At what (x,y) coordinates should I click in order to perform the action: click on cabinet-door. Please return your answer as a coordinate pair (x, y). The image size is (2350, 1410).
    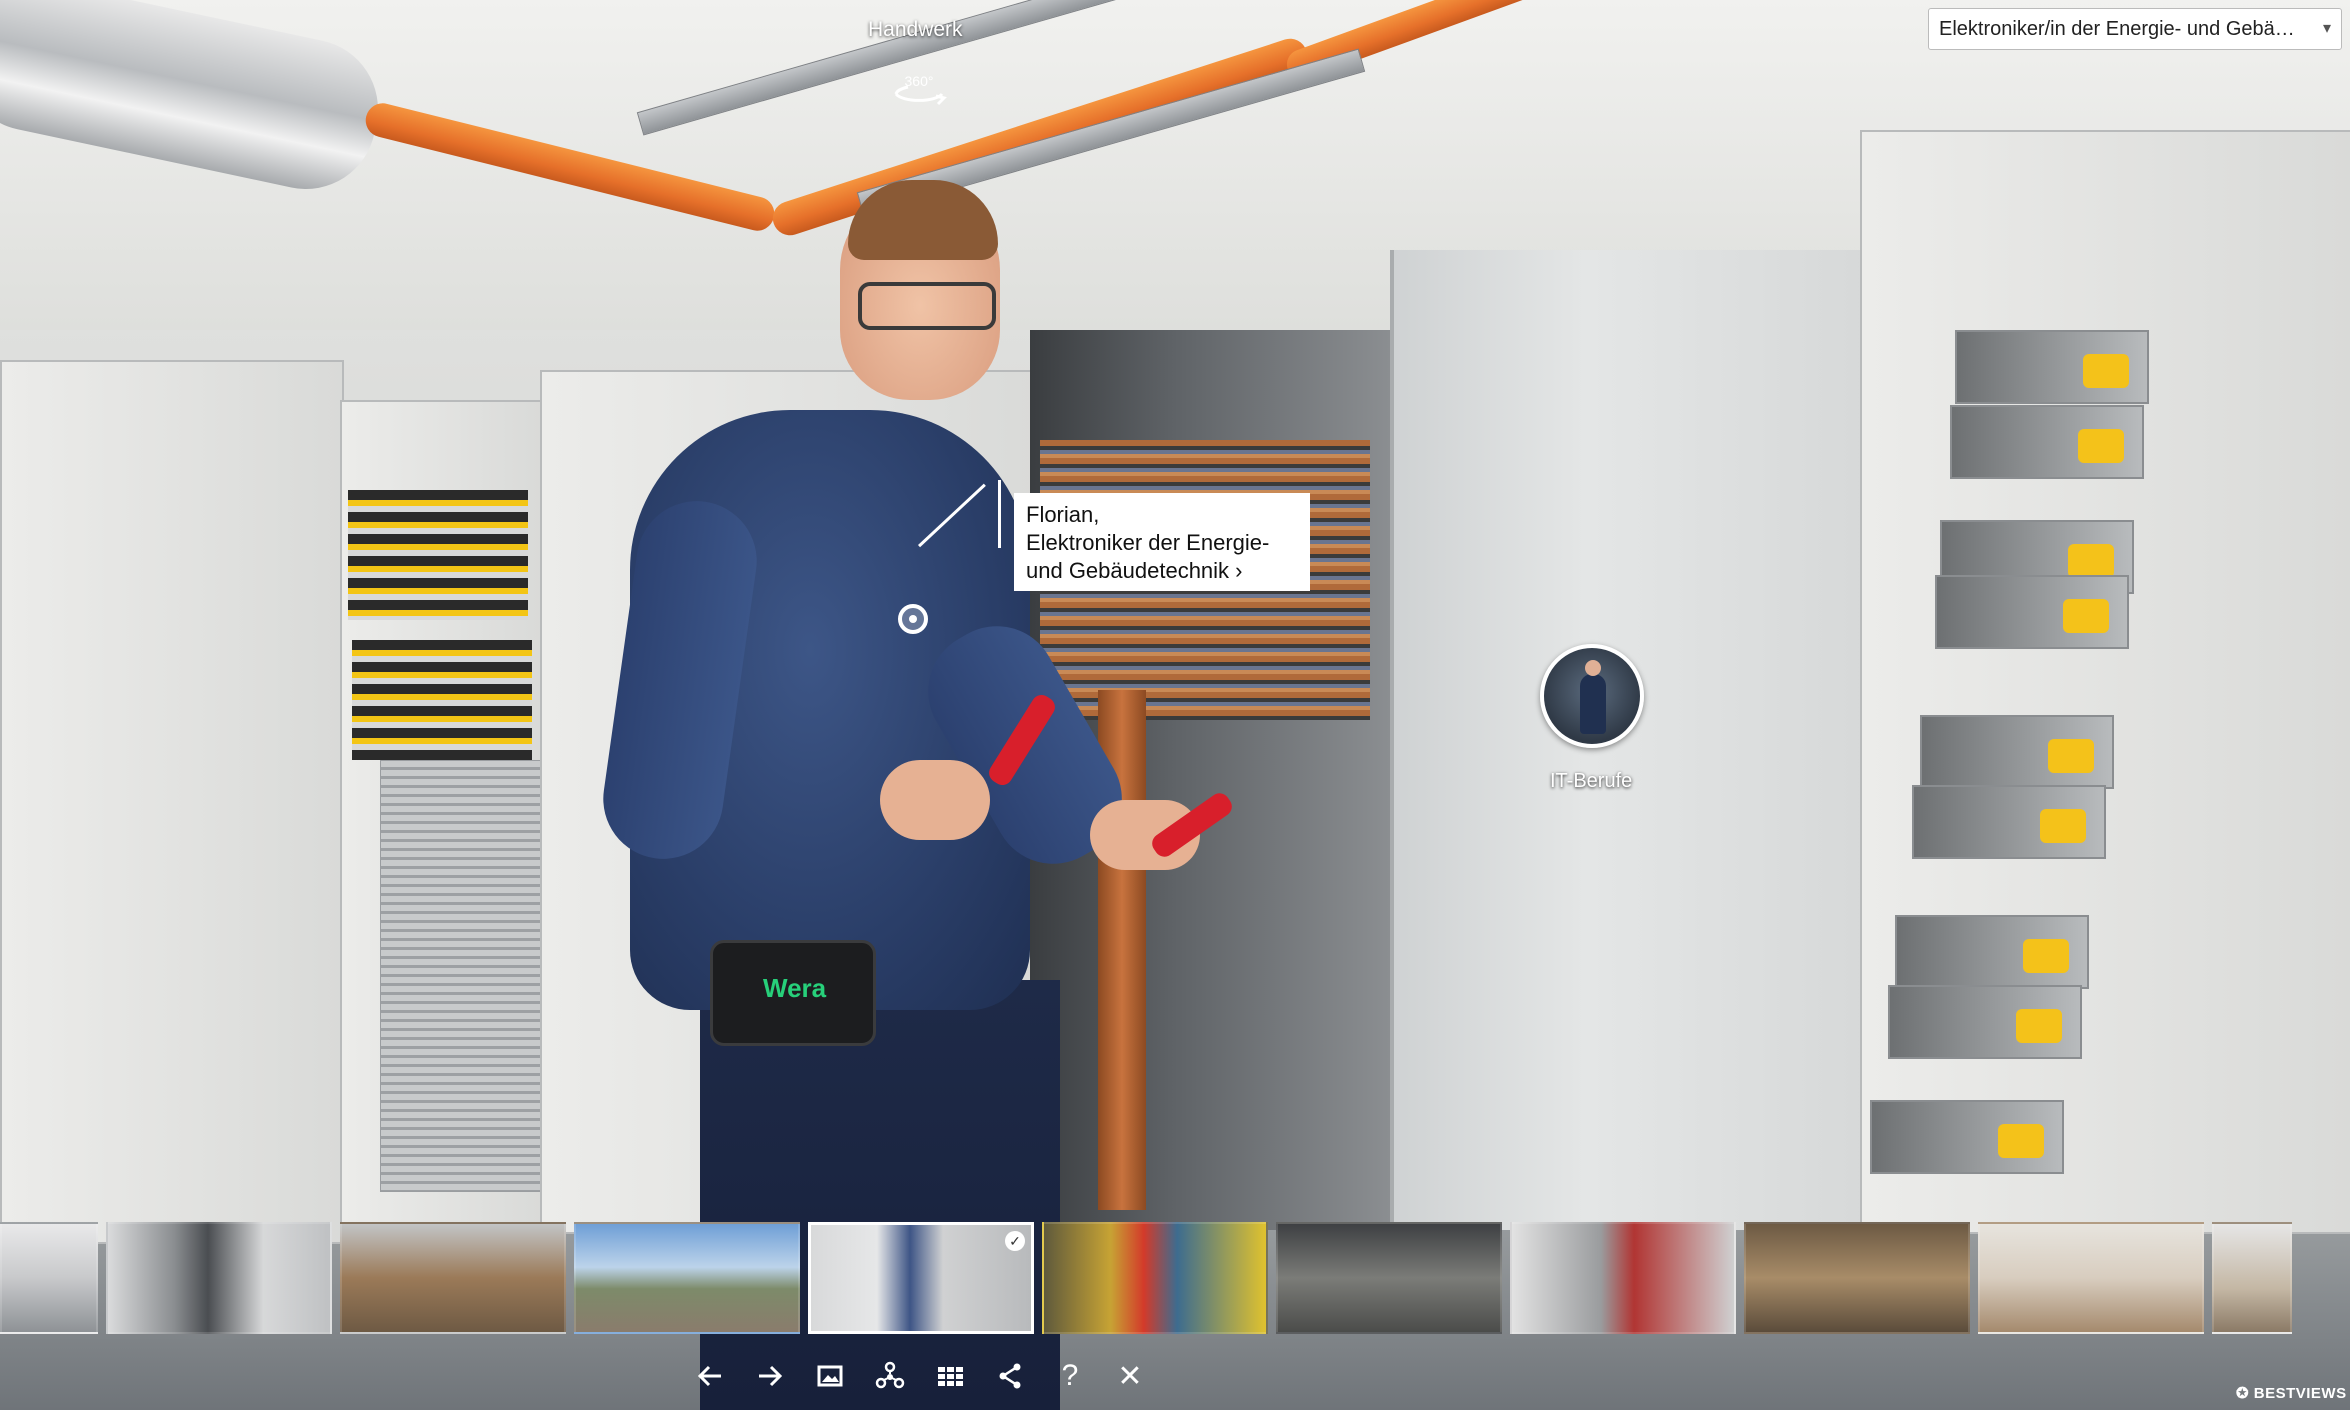
    Looking at the image, I should click on (1632, 740).